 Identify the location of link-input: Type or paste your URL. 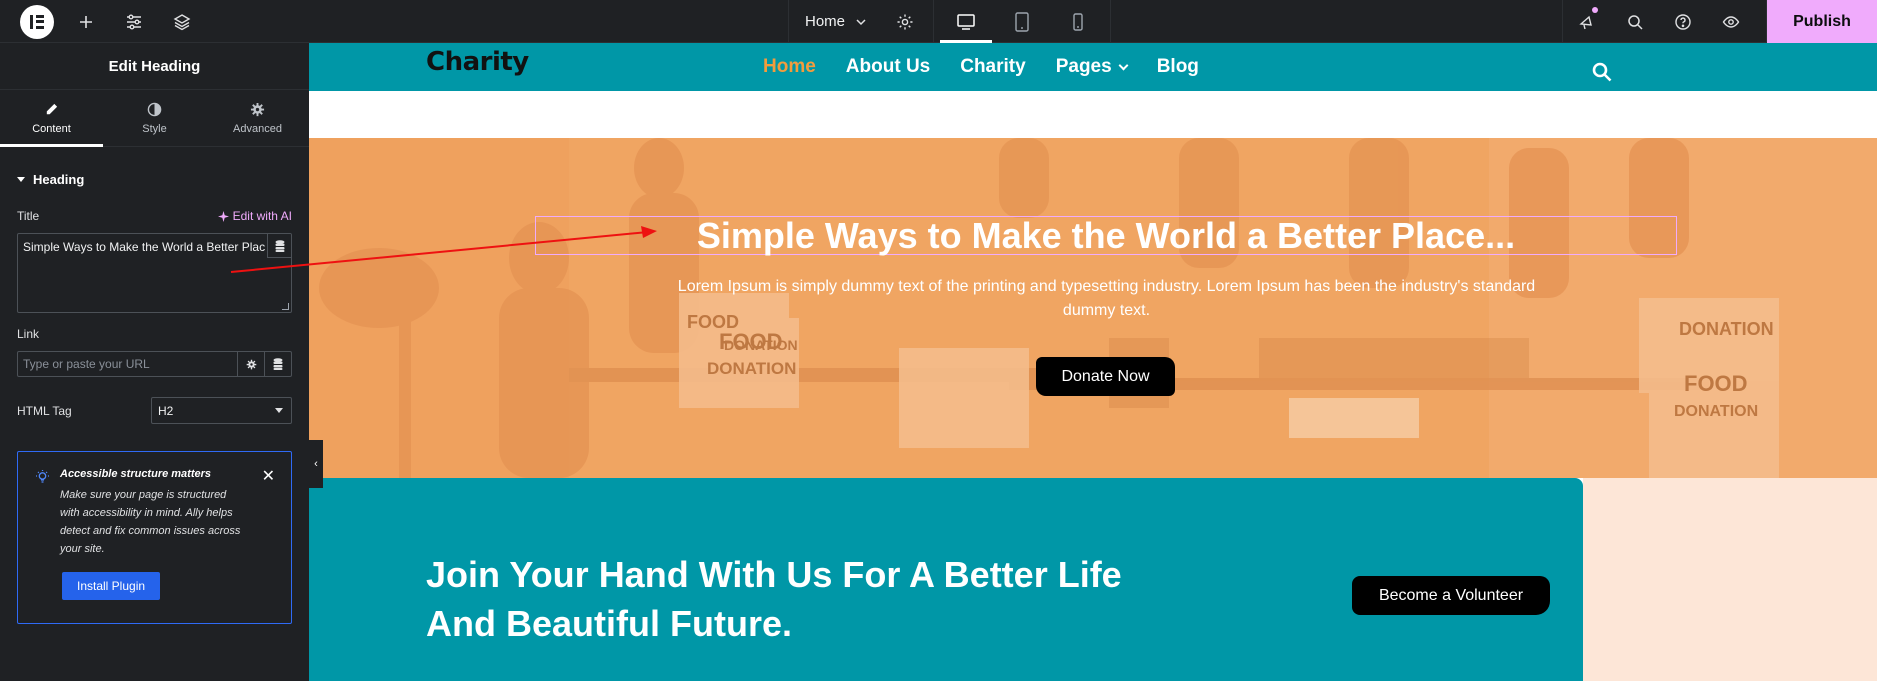
(154, 364).